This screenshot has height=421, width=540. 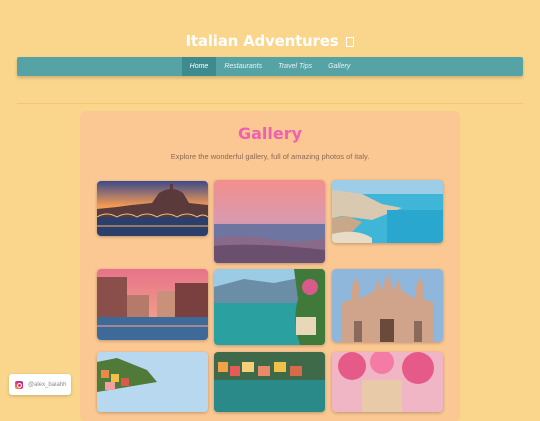 I want to click on photo-venice-canal, so click(x=152, y=304).